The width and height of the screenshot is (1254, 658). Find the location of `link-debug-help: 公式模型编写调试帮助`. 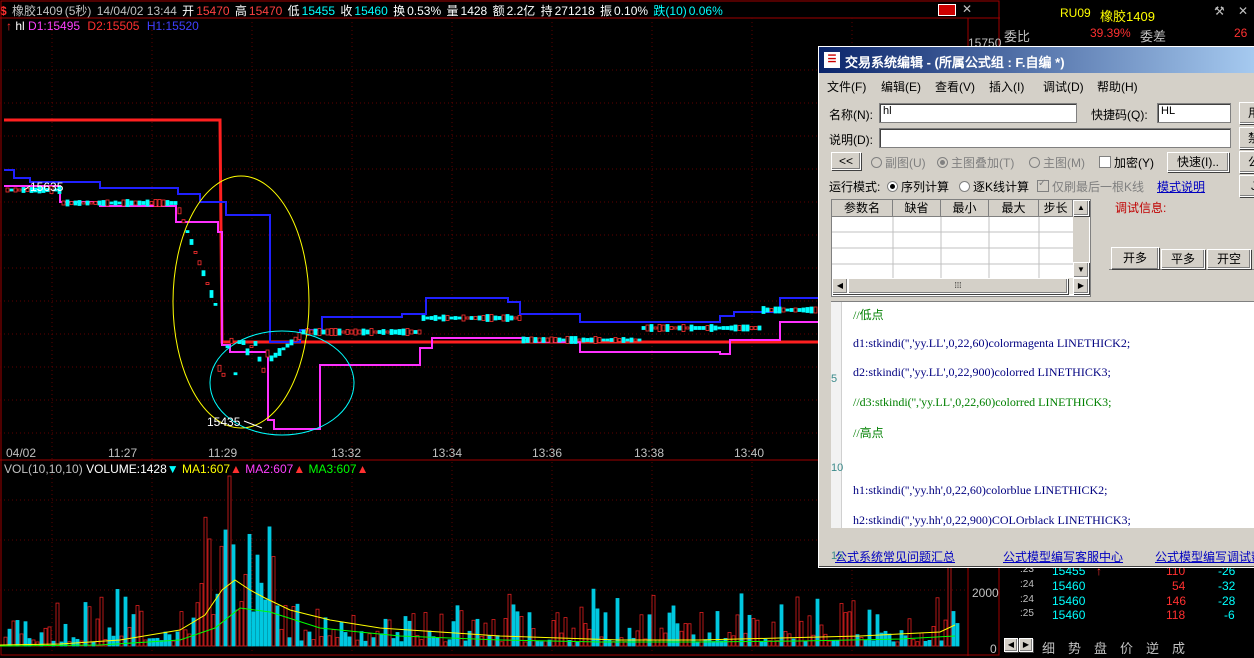

link-debug-help: 公式模型编写调试帮助 is located at coordinates (1204, 556).